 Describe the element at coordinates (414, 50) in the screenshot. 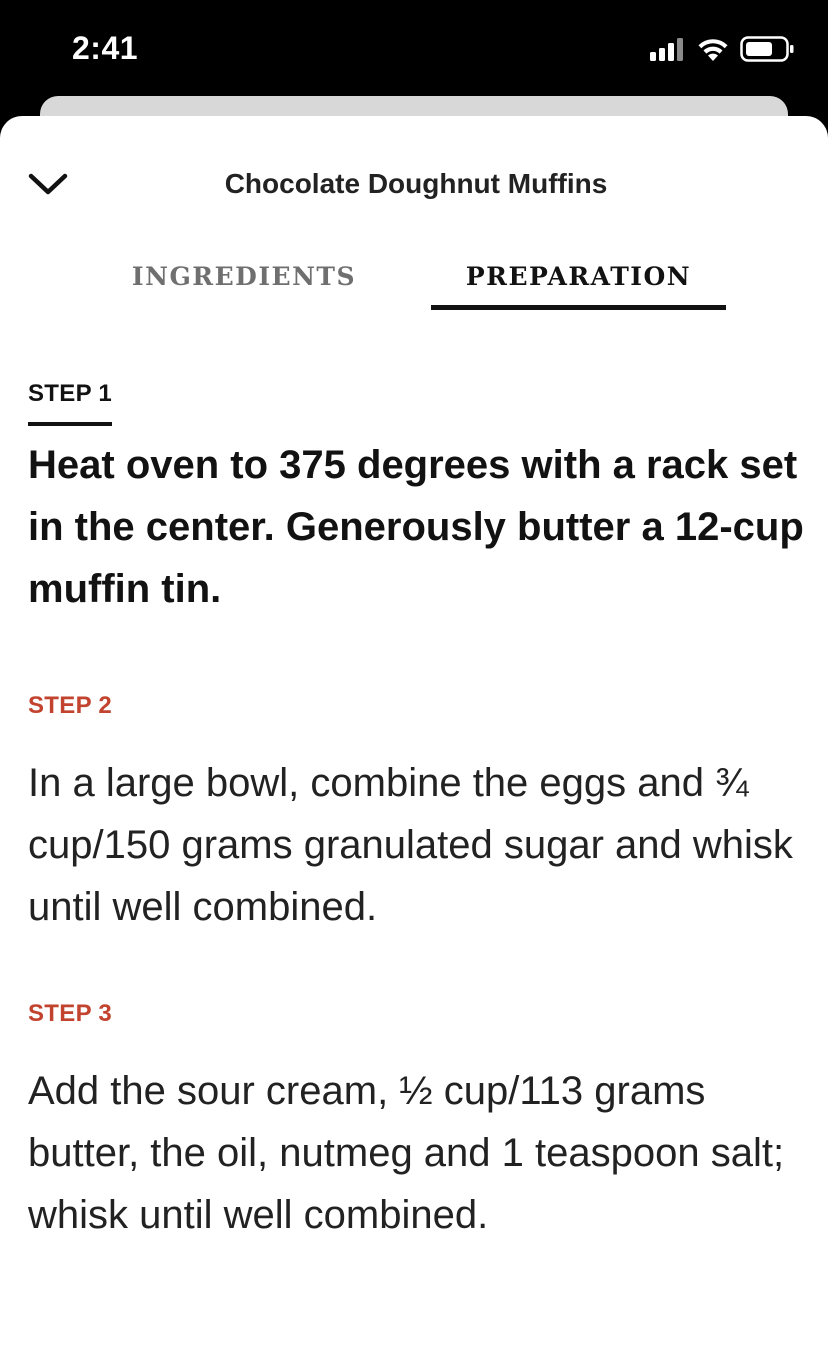

I see `status-bar: 2:41` at that location.